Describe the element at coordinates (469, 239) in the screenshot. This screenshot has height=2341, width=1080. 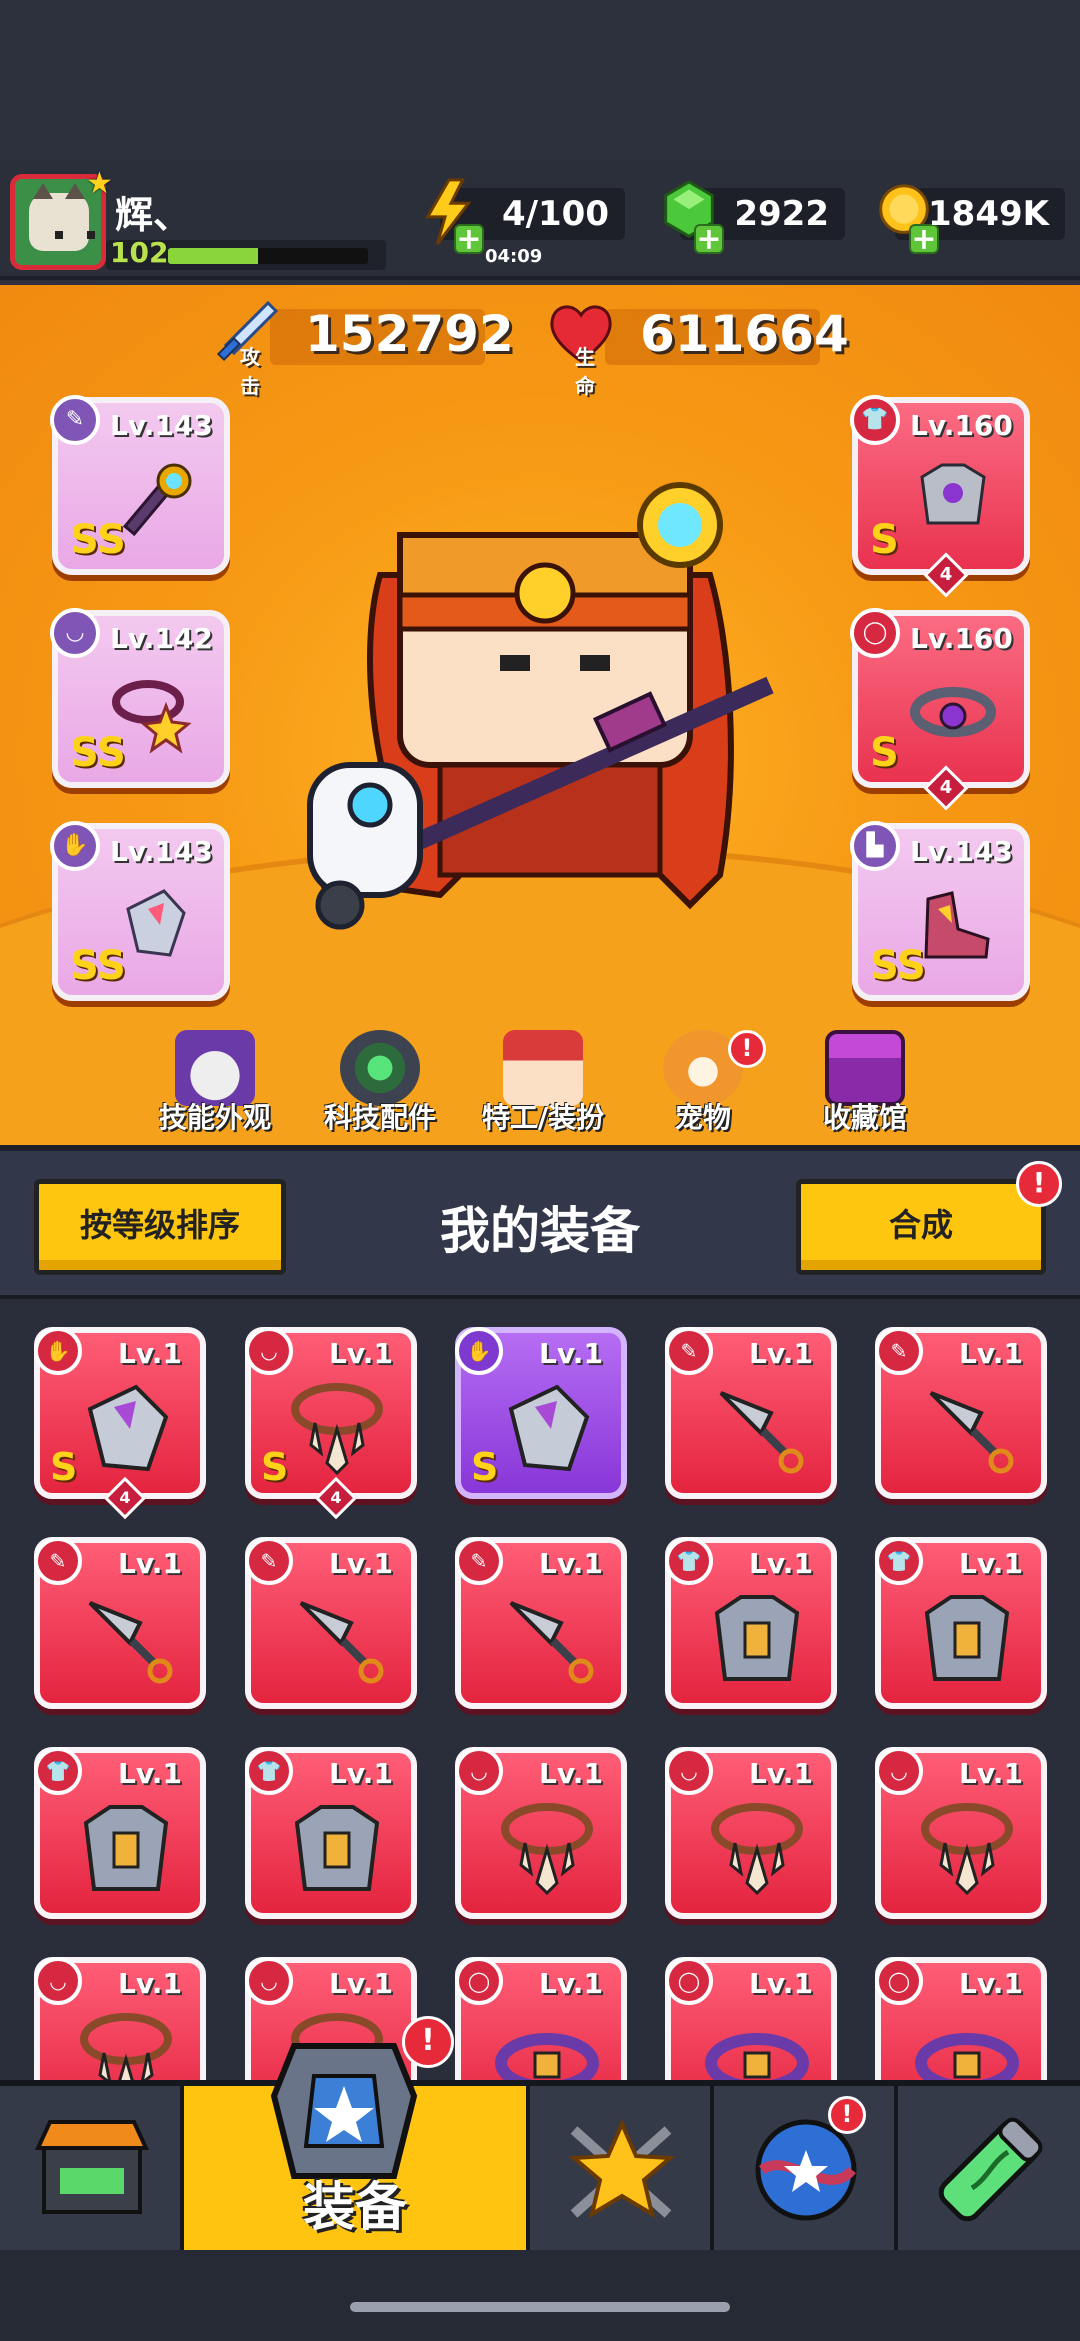
I see `add-energy-button: +` at that location.